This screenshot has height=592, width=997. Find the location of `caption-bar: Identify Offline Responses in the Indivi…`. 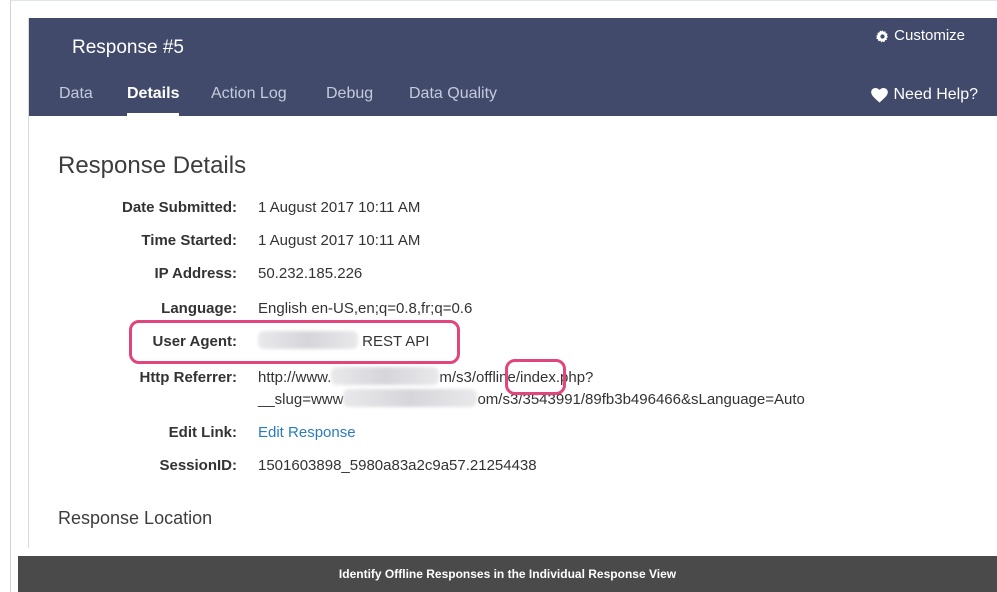

caption-bar: Identify Offline Responses in the Indivi… is located at coordinates (507, 574).